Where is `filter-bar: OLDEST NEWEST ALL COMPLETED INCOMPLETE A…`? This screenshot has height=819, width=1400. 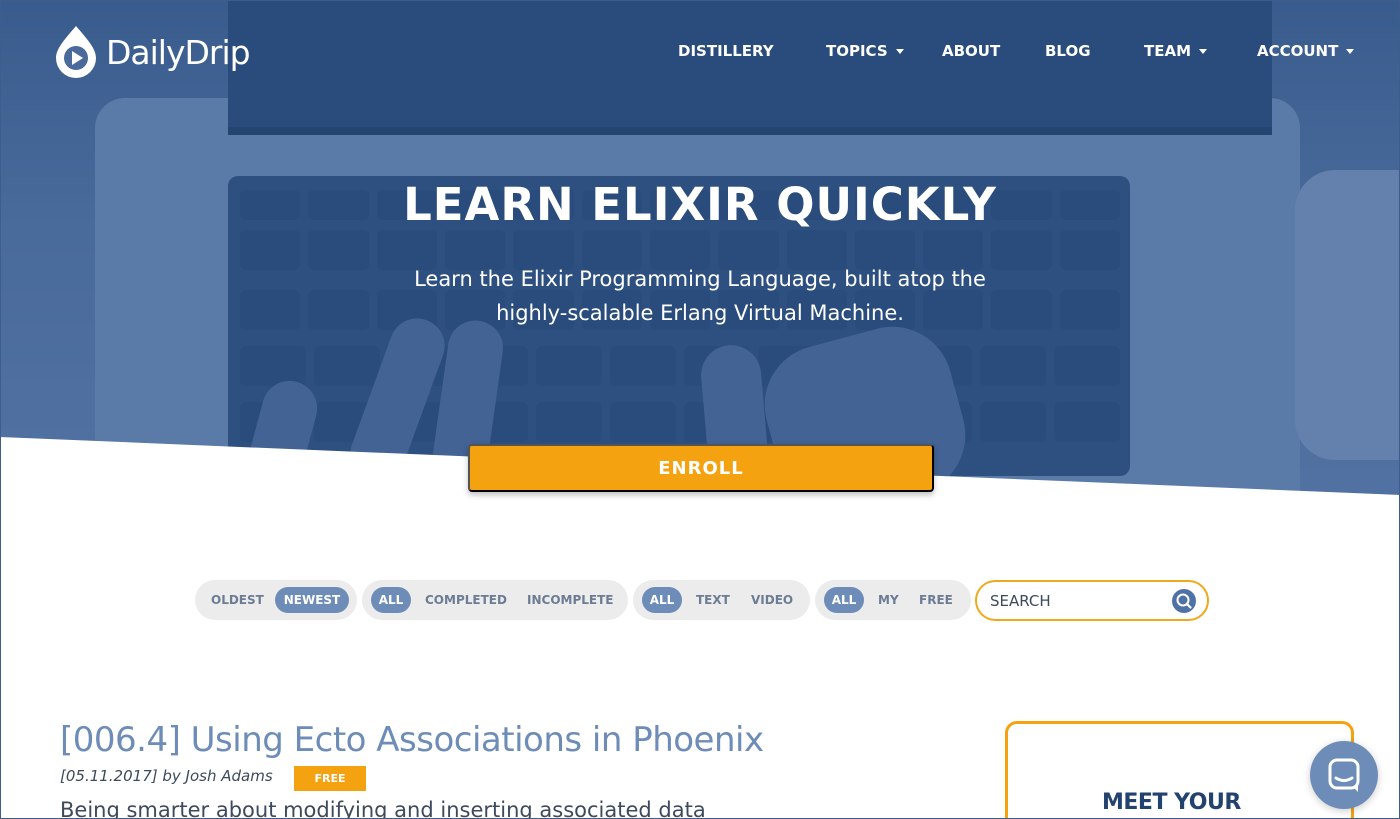
filter-bar: OLDEST NEWEST ALL COMPLETED INCOMPLETE A… is located at coordinates (700, 600).